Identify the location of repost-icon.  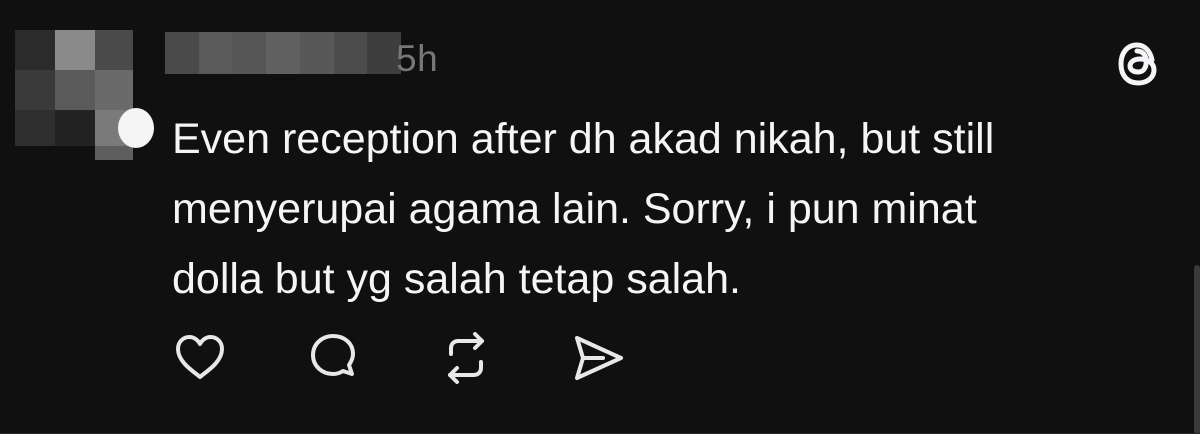
(466, 358).